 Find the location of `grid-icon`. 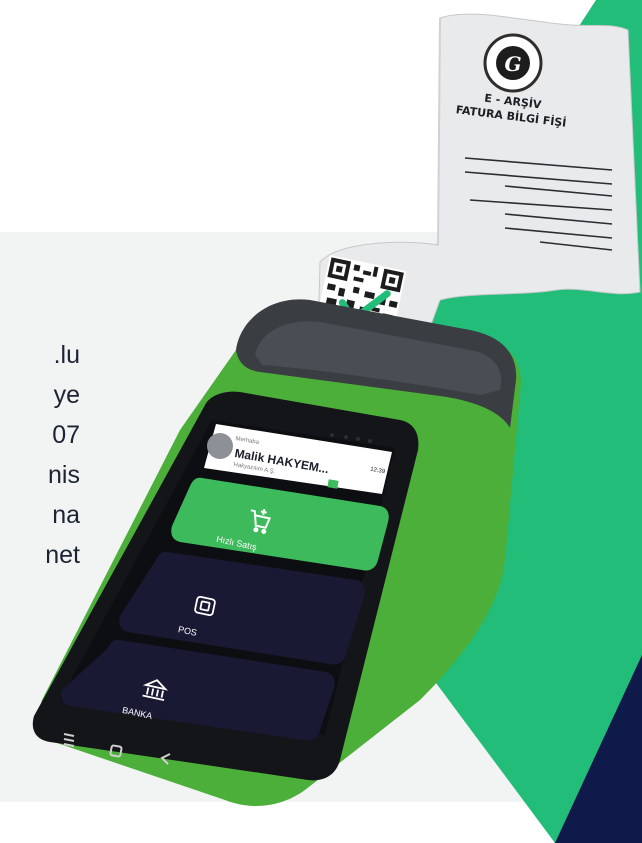

grid-icon is located at coordinates (333, 484).